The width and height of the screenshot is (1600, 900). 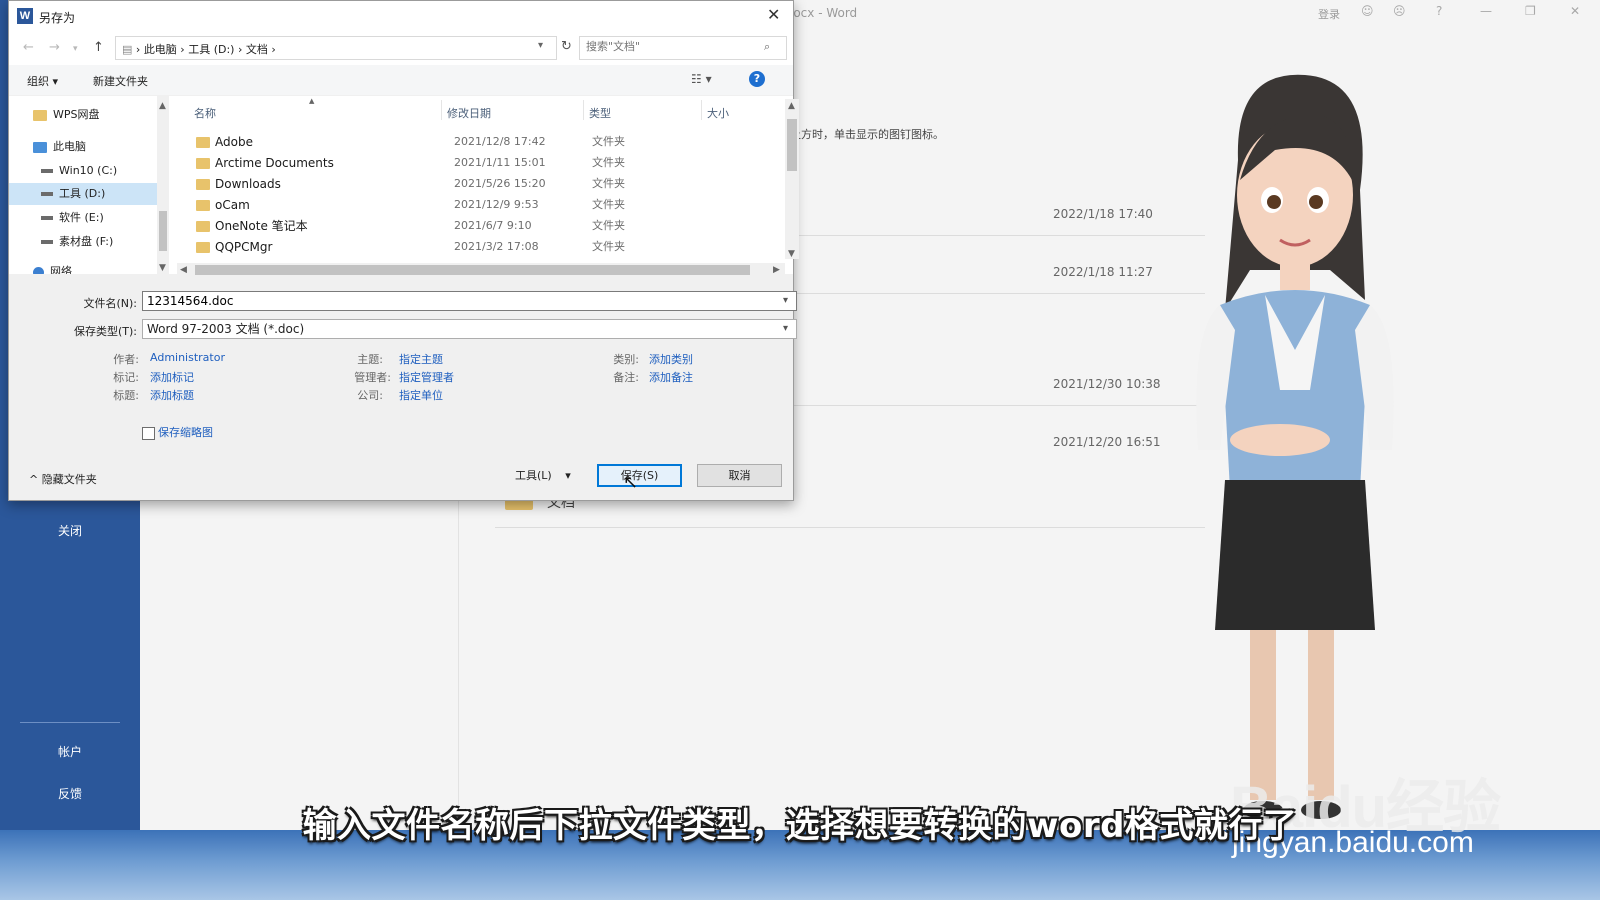 What do you see at coordinates (1367, 11) in the screenshot?
I see `smiley-icon: ☺` at bounding box center [1367, 11].